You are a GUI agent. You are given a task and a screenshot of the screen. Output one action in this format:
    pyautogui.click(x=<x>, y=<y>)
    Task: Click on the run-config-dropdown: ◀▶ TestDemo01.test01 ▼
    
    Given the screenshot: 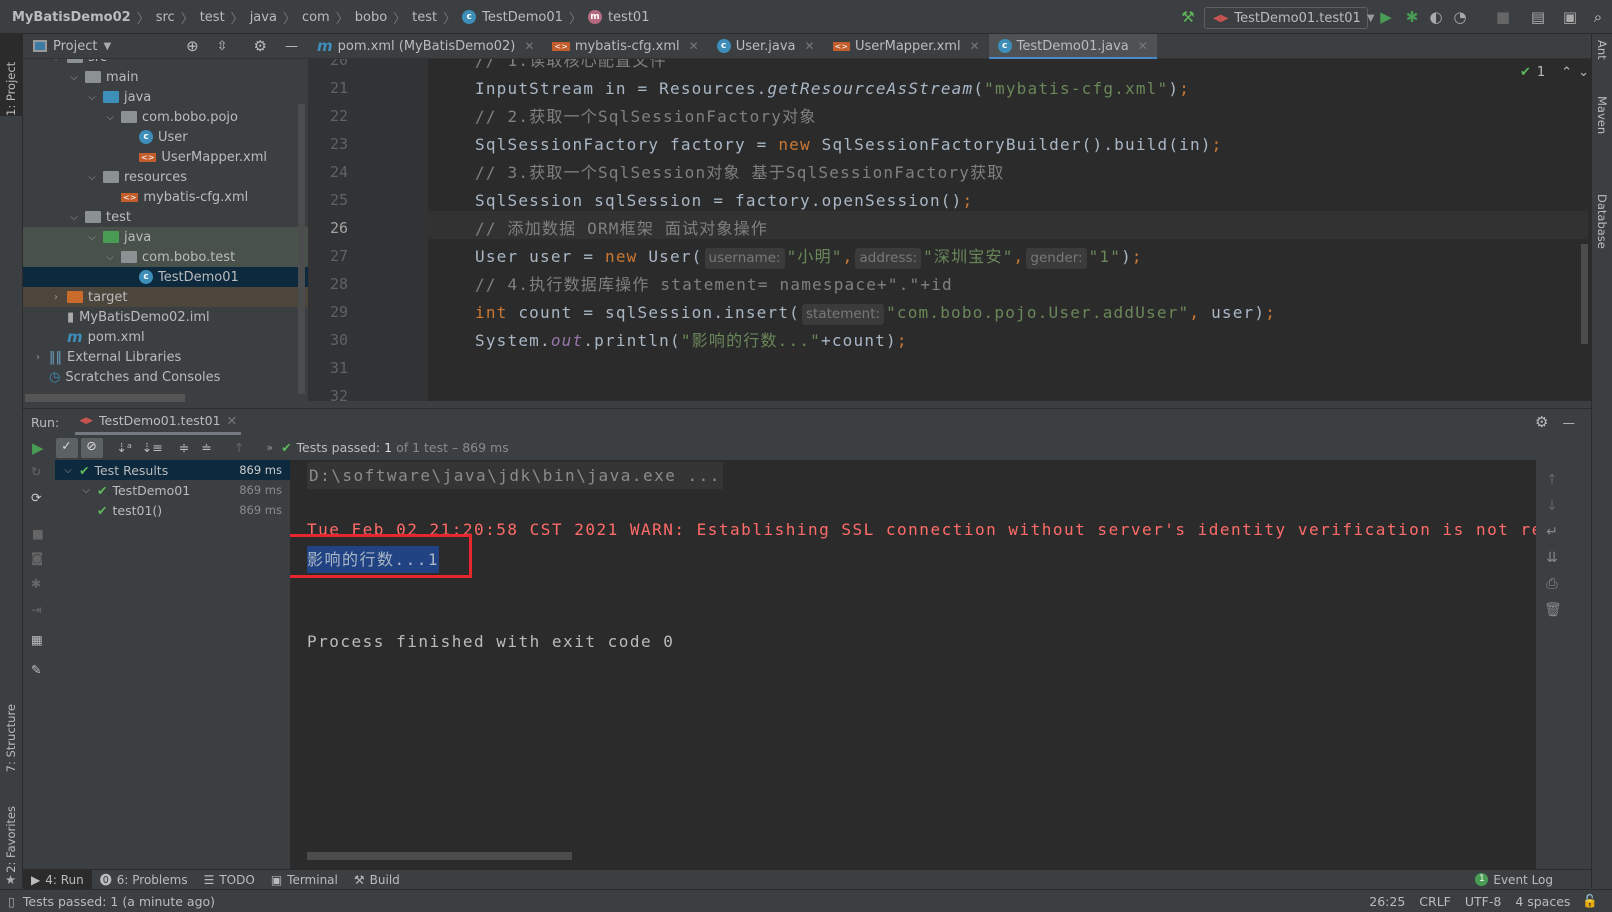 What is the action you would take?
    pyautogui.click(x=1289, y=18)
    